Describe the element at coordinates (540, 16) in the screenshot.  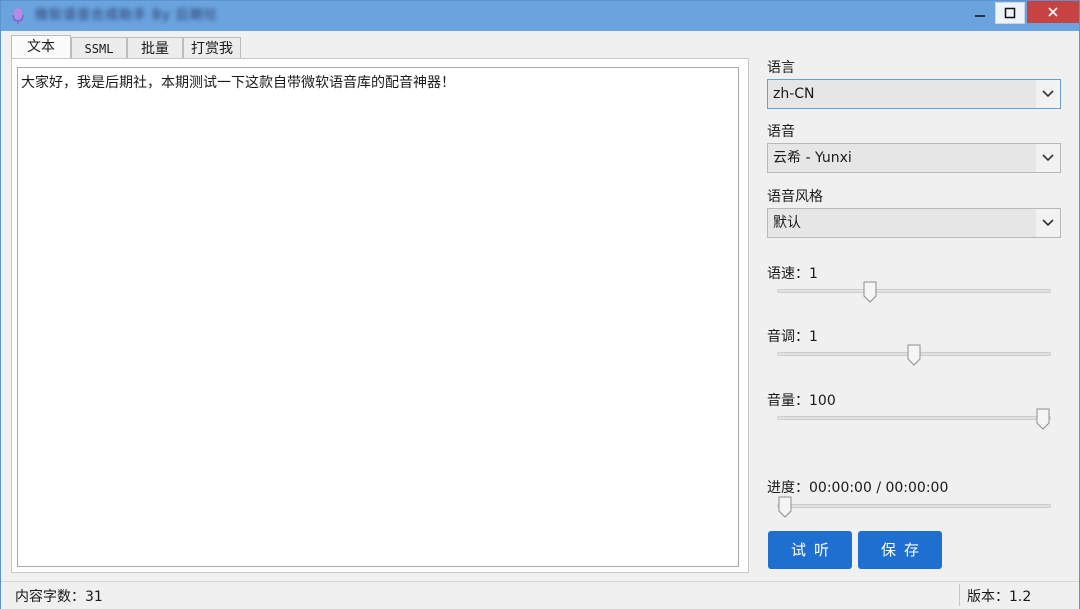
I see `title-bar: 微软语音合成助手 By 后期社` at that location.